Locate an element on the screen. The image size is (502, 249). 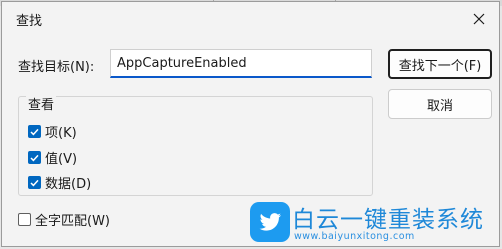
data-checkbox: 数据(D) is located at coordinates (59, 182).